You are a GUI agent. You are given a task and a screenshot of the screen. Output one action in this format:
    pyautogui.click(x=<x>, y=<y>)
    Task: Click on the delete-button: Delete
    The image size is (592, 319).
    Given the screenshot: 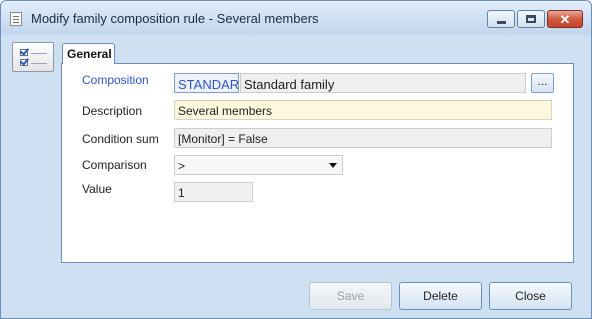 What is the action you would take?
    pyautogui.click(x=440, y=296)
    